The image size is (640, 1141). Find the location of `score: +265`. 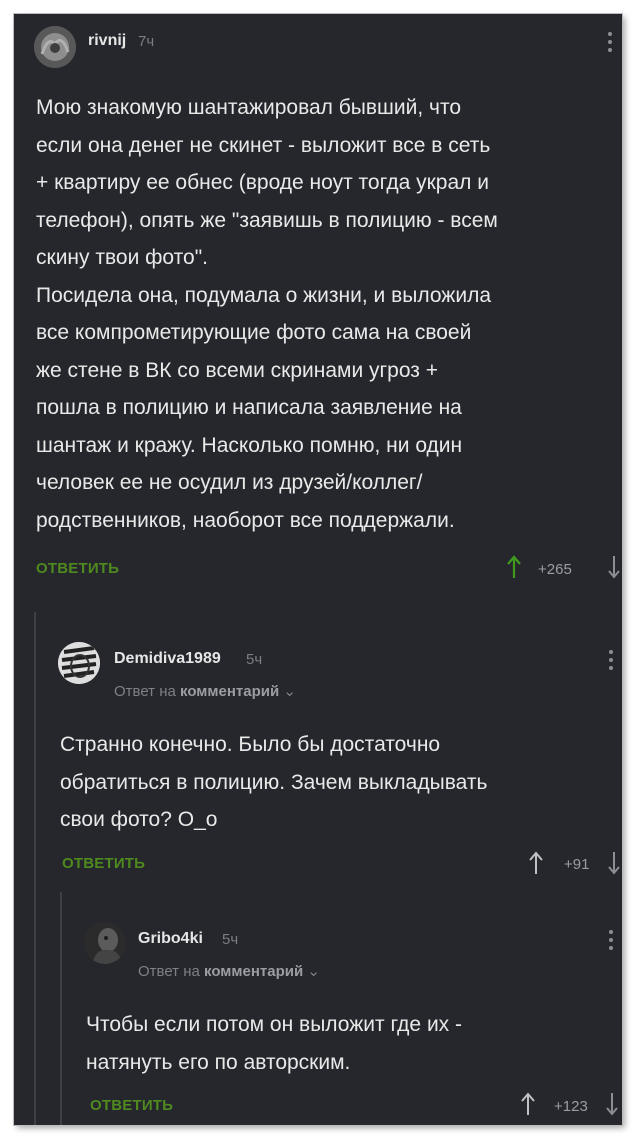

score: +265 is located at coordinates (555, 569).